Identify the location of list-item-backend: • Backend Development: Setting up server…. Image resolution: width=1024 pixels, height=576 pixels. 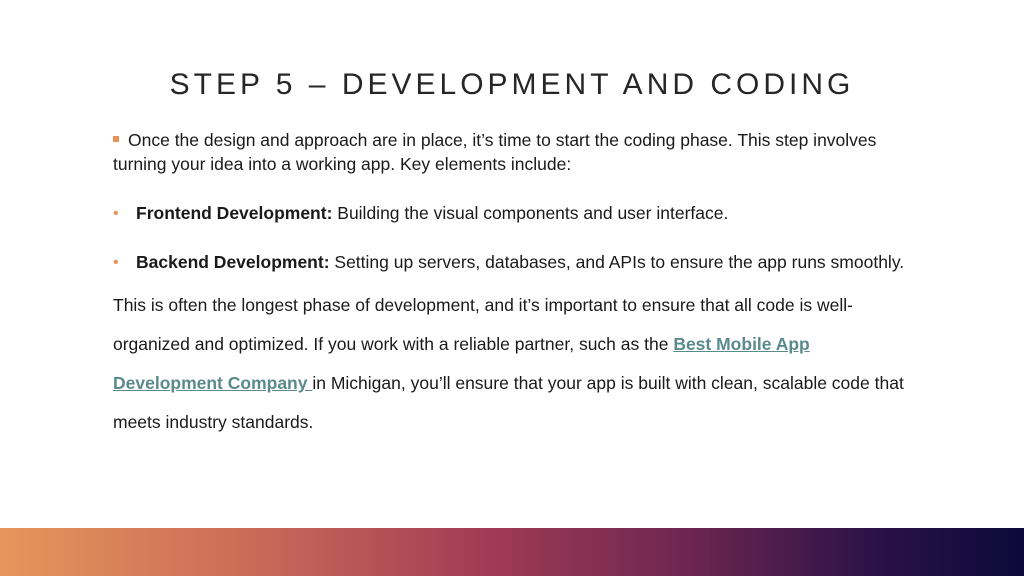
(513, 262).